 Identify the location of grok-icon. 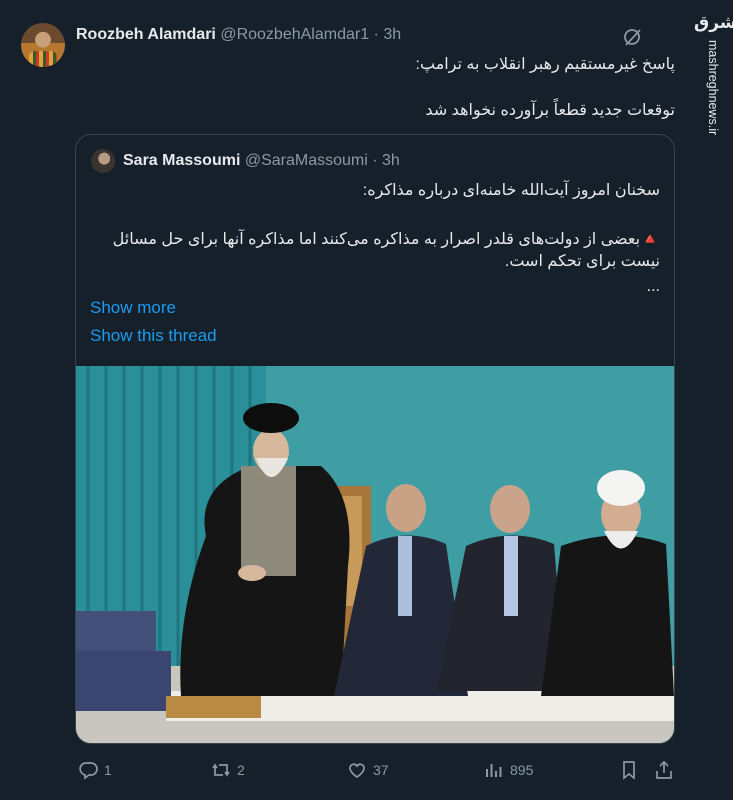
(633, 37).